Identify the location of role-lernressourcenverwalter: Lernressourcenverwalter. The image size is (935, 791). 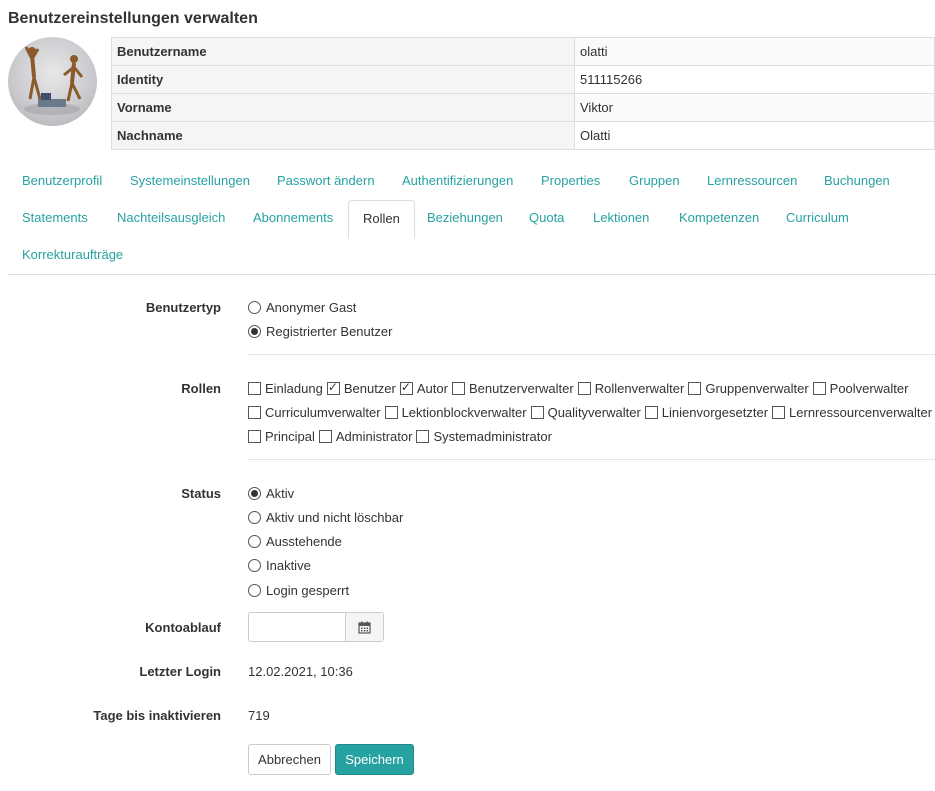
(852, 412).